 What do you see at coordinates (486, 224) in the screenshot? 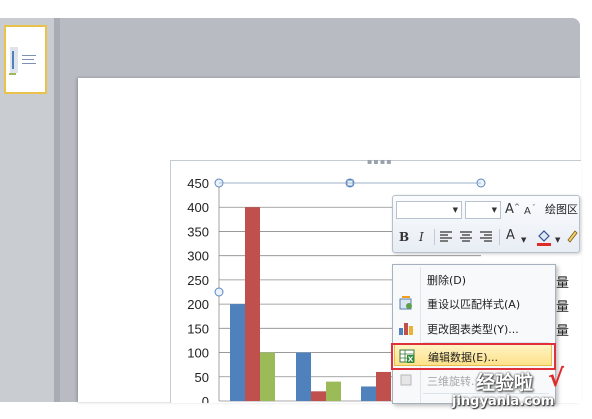
I see `mini-toolbar: ▼ ▼ A ^ A ˇ 绘图区 B I A ▼ ▼` at bounding box center [486, 224].